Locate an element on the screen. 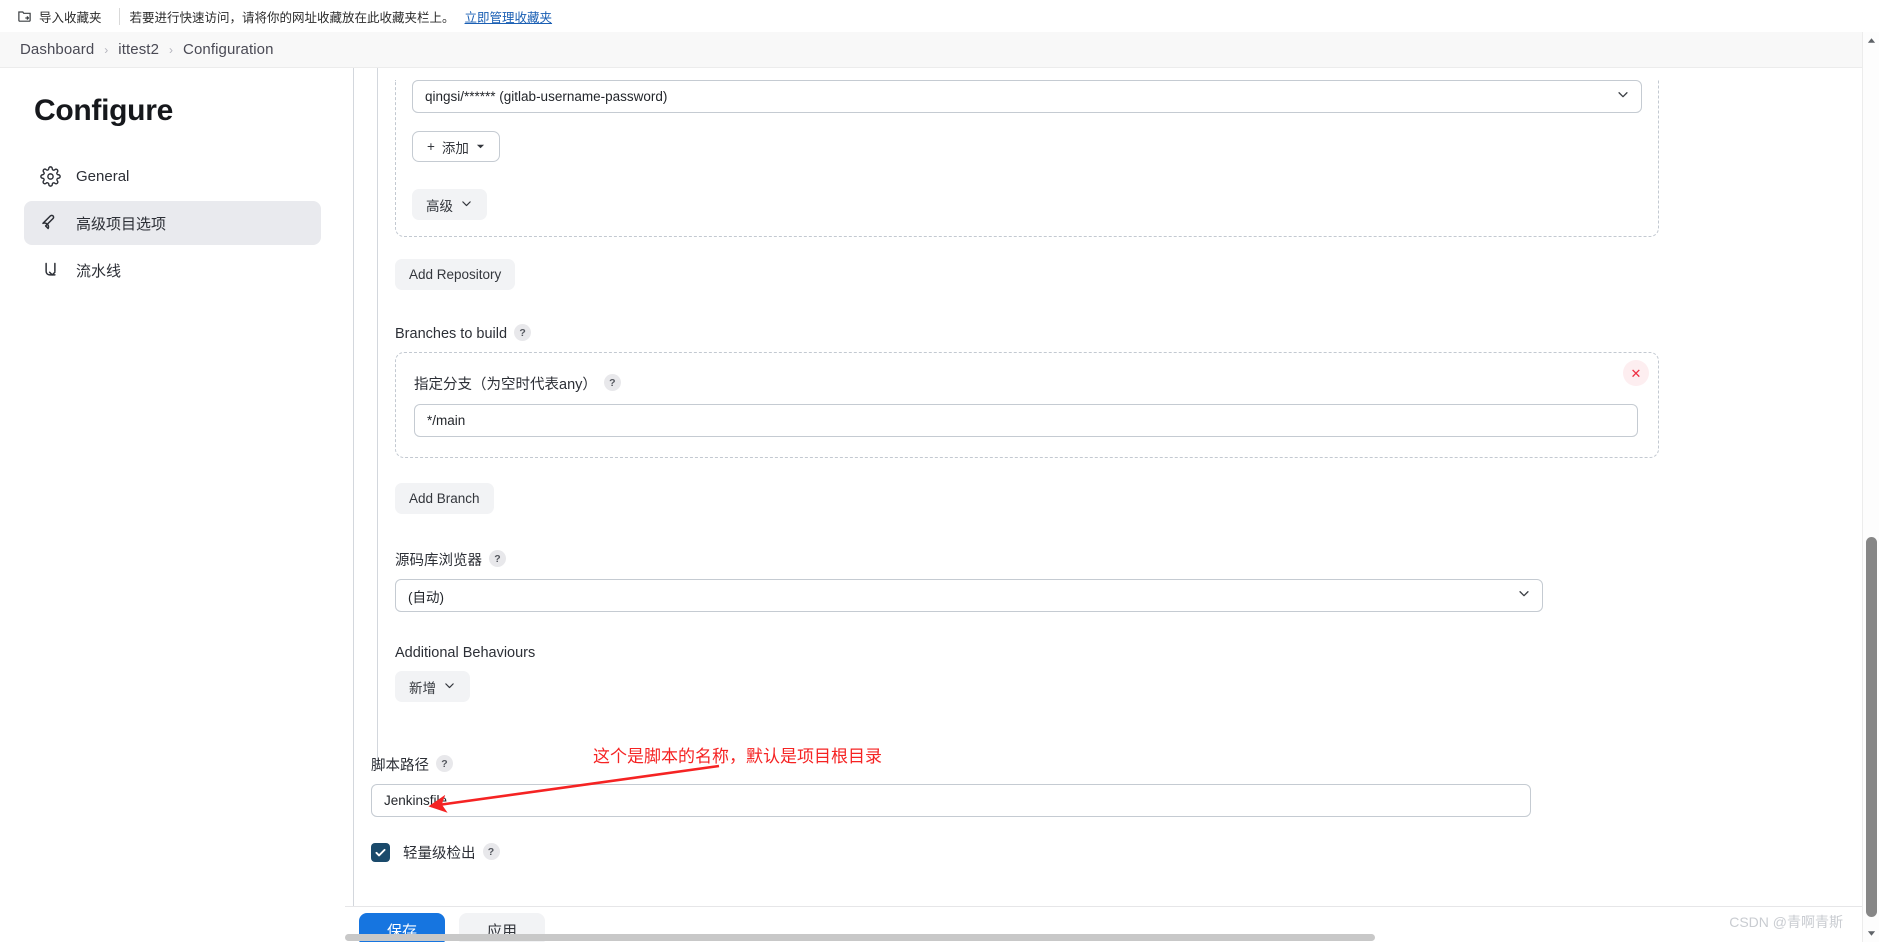 Image resolution: width=1879 pixels, height=942 pixels. credentials-select is located at coordinates (1027, 96).